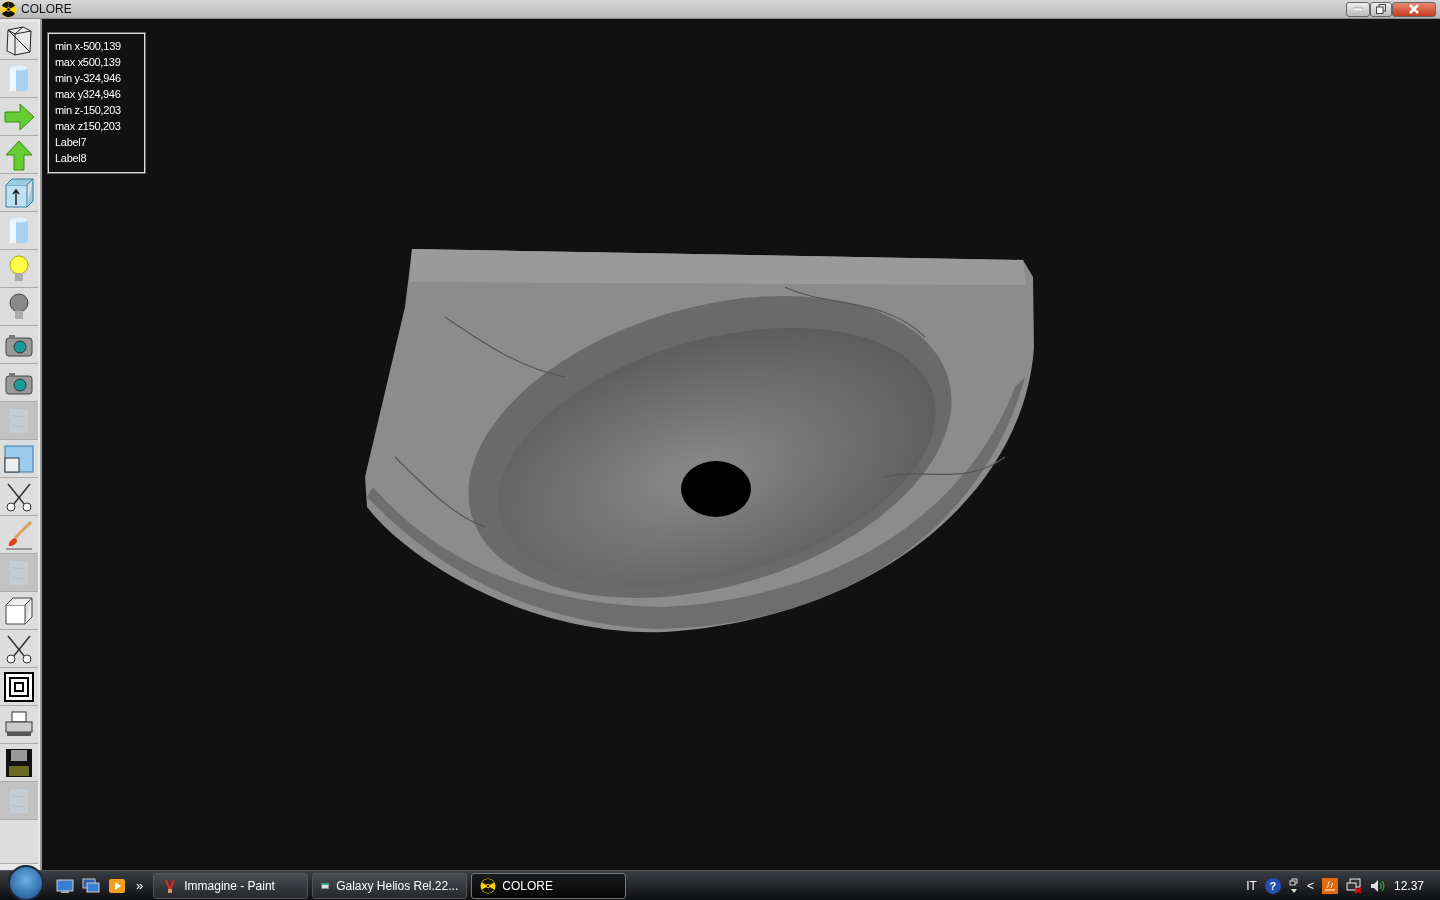  I want to click on restore-icon, so click(1381, 9).